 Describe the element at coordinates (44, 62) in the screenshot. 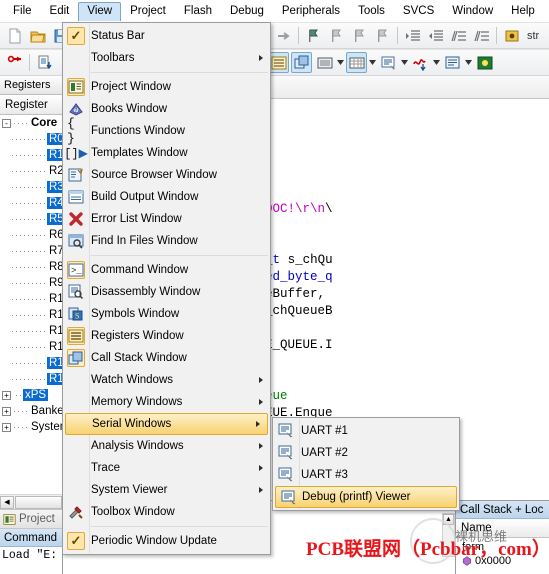

I see `step-into-icon` at that location.